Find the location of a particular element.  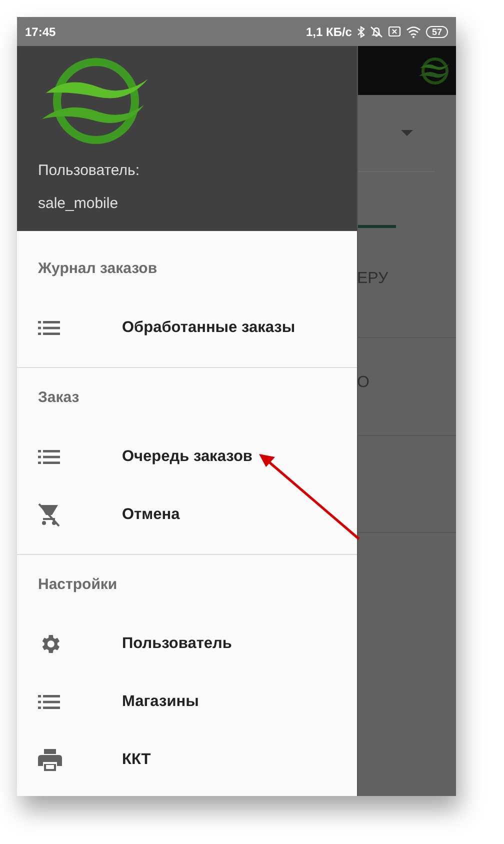

muted-bell-icon is located at coordinates (376, 32).